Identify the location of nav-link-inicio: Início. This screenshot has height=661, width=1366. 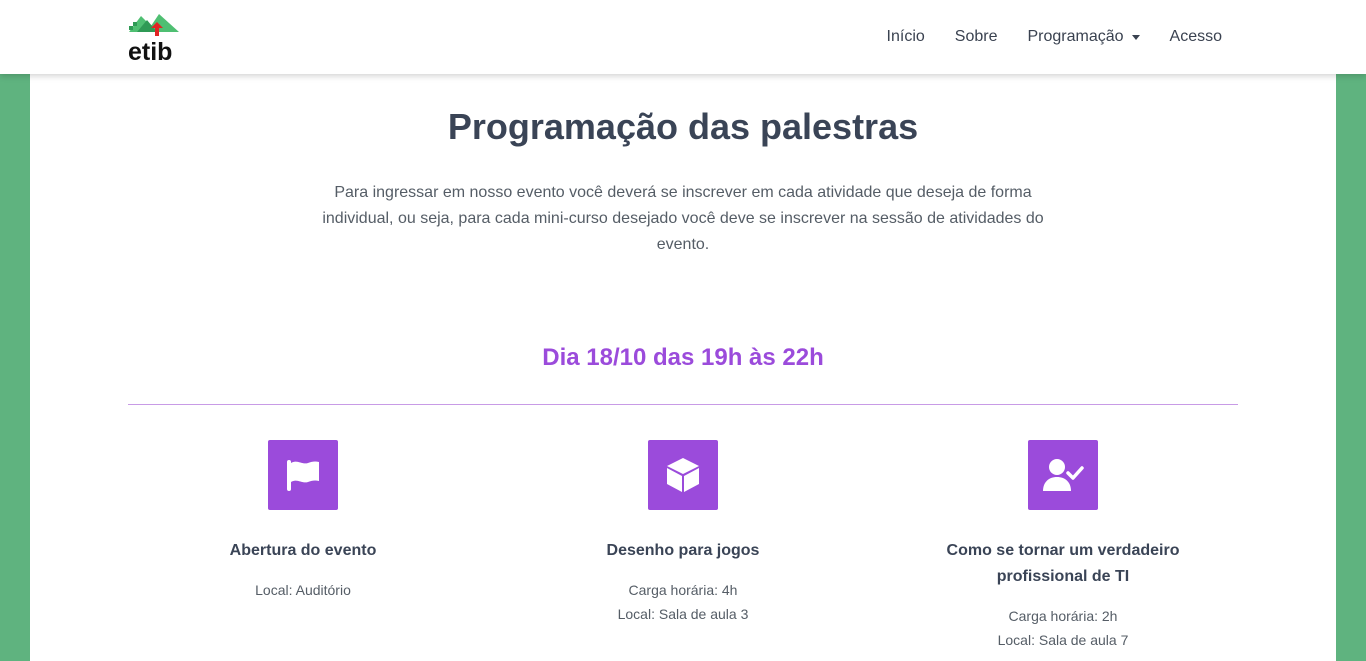
(906, 37).